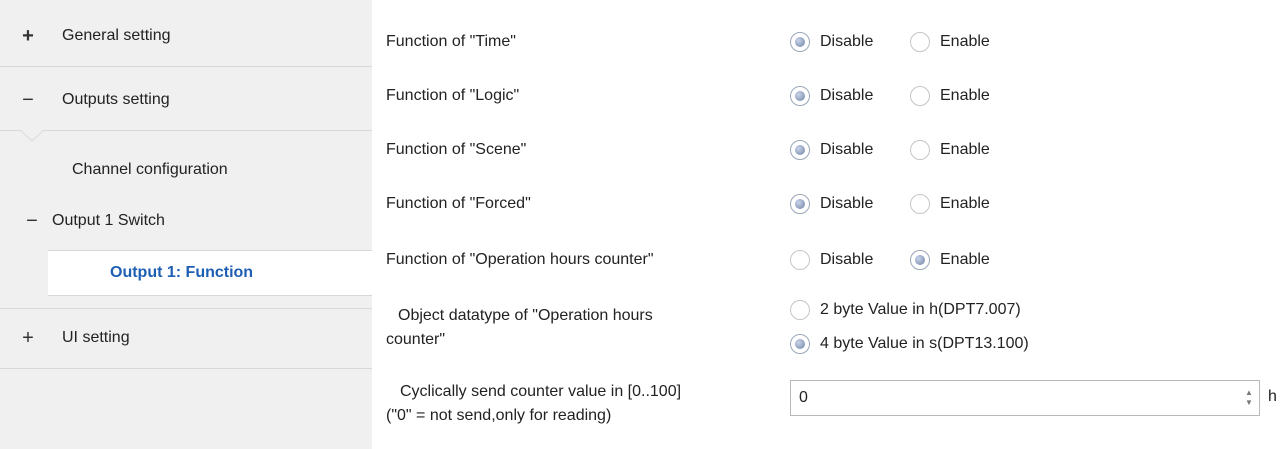  What do you see at coordinates (182, 272) in the screenshot?
I see `sidebar-item-label: Output 1: Function` at bounding box center [182, 272].